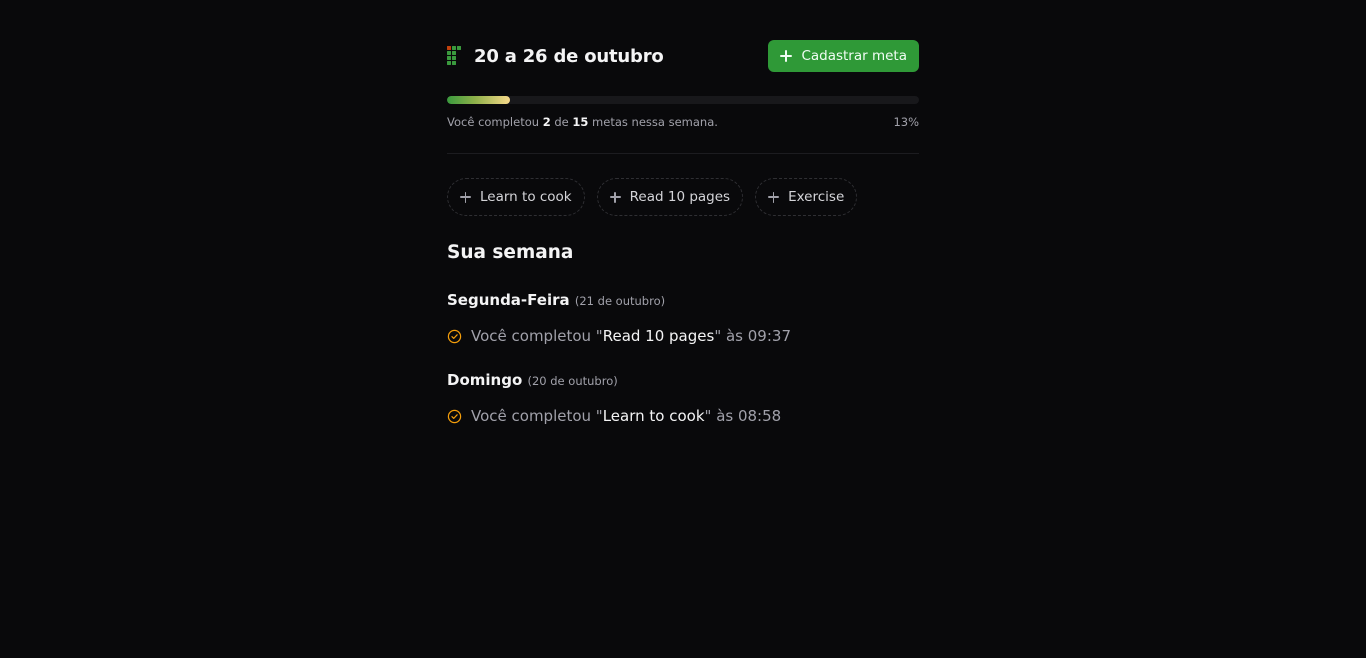 The height and width of the screenshot is (658, 1366). What do you see at coordinates (478, 100) in the screenshot?
I see `progress-fill` at bounding box center [478, 100].